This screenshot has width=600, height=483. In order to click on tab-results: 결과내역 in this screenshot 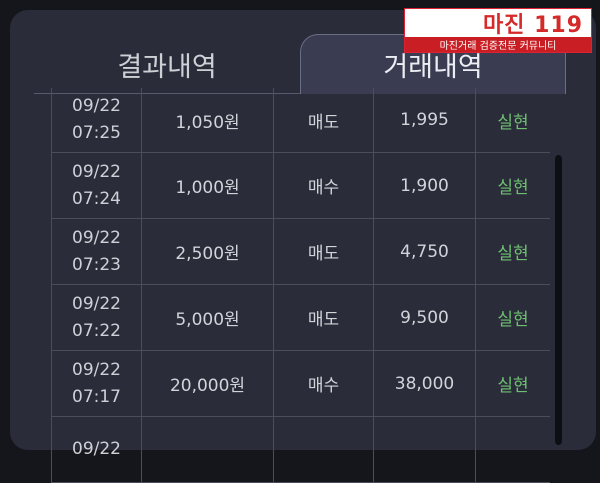, I will do `click(167, 64)`.